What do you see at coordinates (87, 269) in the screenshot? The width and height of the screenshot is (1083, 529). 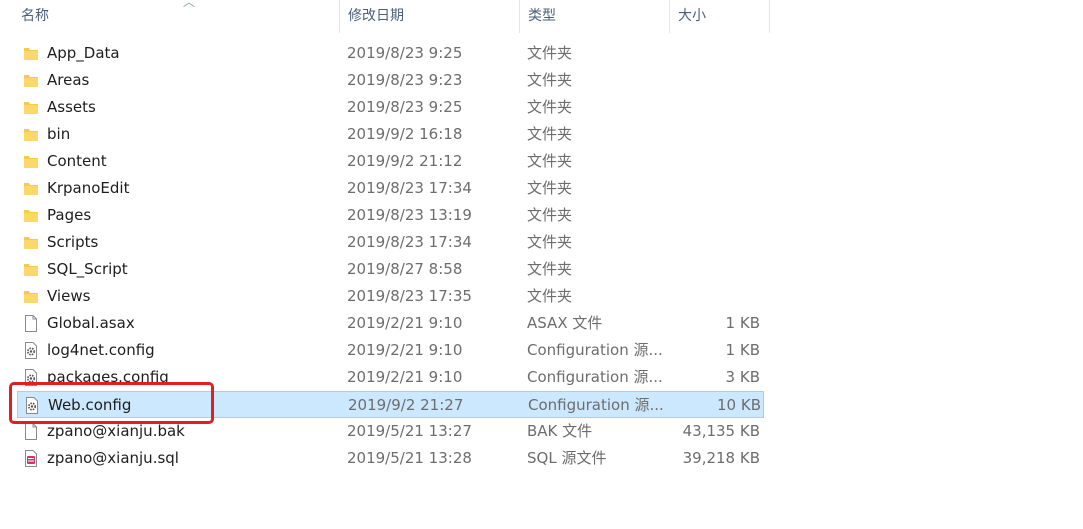 I see `file-name: SQL_Script` at bounding box center [87, 269].